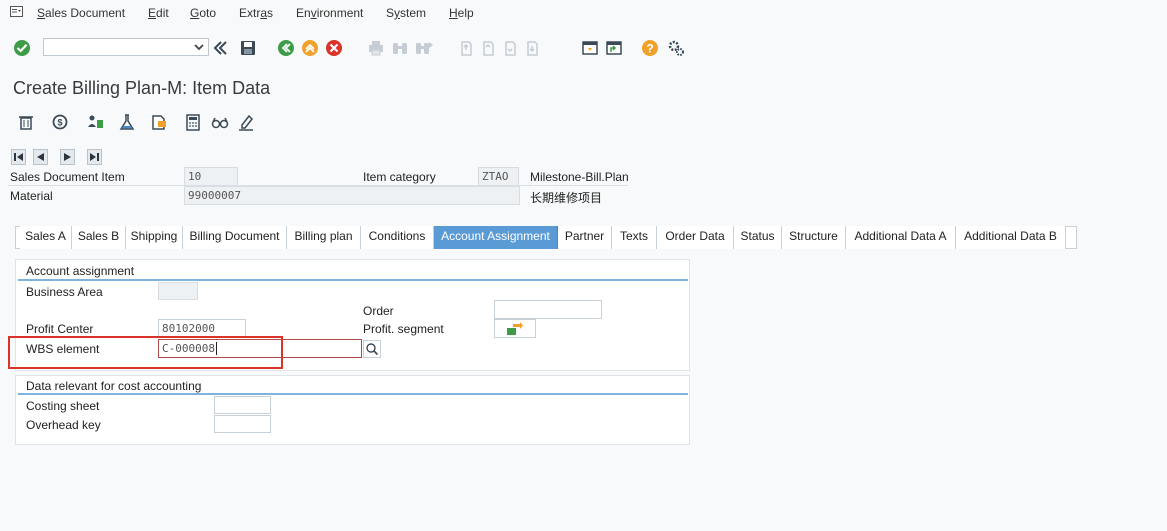  I want to click on next-item-button, so click(67, 157).